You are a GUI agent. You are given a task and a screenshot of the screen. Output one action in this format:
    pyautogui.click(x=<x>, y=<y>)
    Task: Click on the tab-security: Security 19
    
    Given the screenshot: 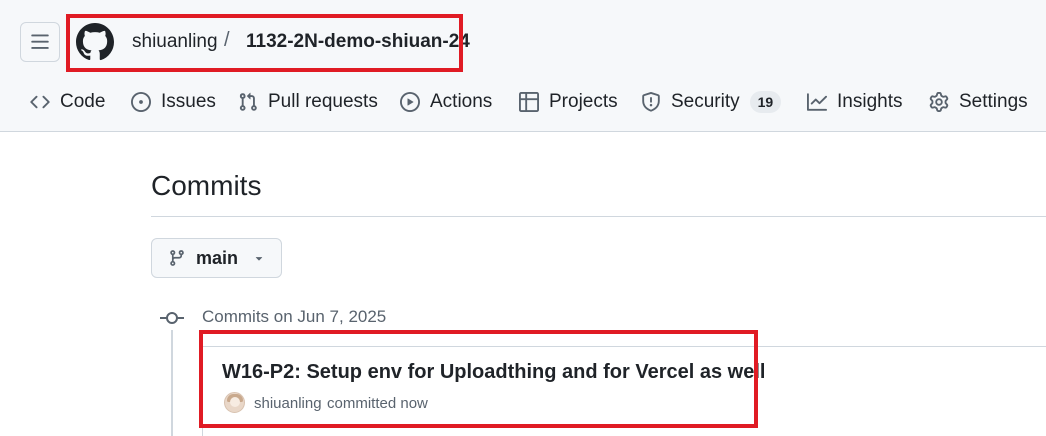 What is the action you would take?
    pyautogui.click(x=711, y=102)
    